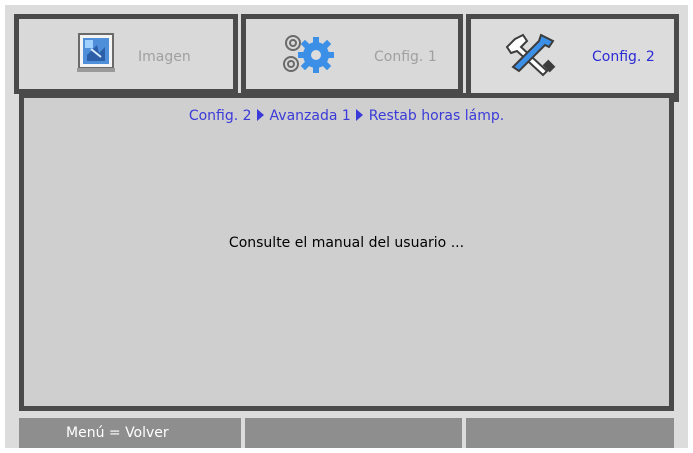  I want to click on breadcrumb: Config. 2 Avanzada 1 Restab horas lámp., so click(346, 116).